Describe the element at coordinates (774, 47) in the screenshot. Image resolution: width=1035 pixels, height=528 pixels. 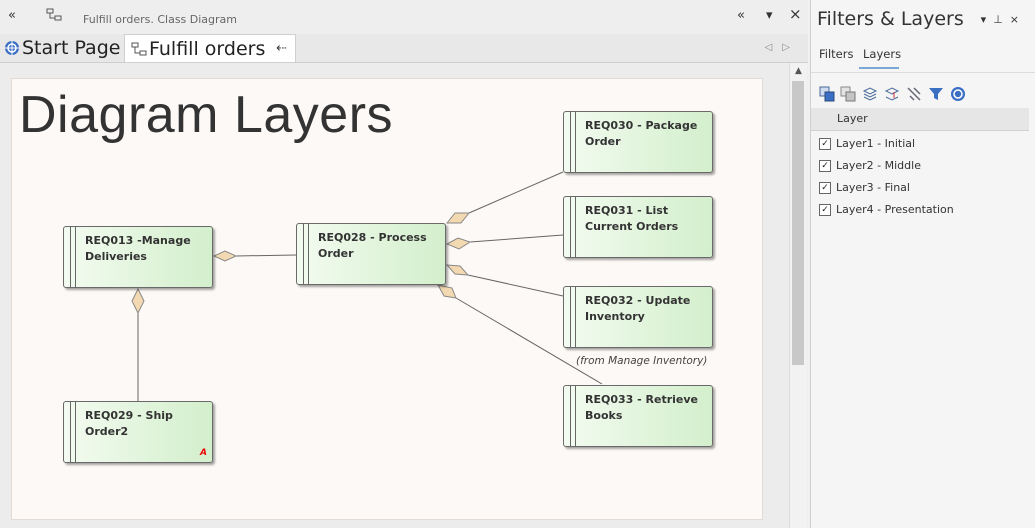
I see `tab-scroll-left-icon: ◁` at that location.